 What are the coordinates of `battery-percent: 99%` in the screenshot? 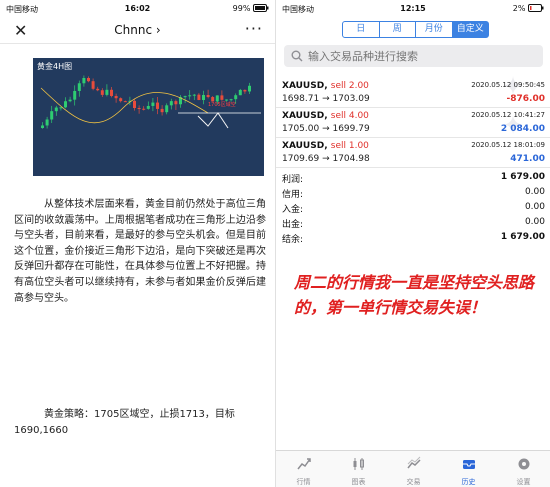 It's located at (241, 8).